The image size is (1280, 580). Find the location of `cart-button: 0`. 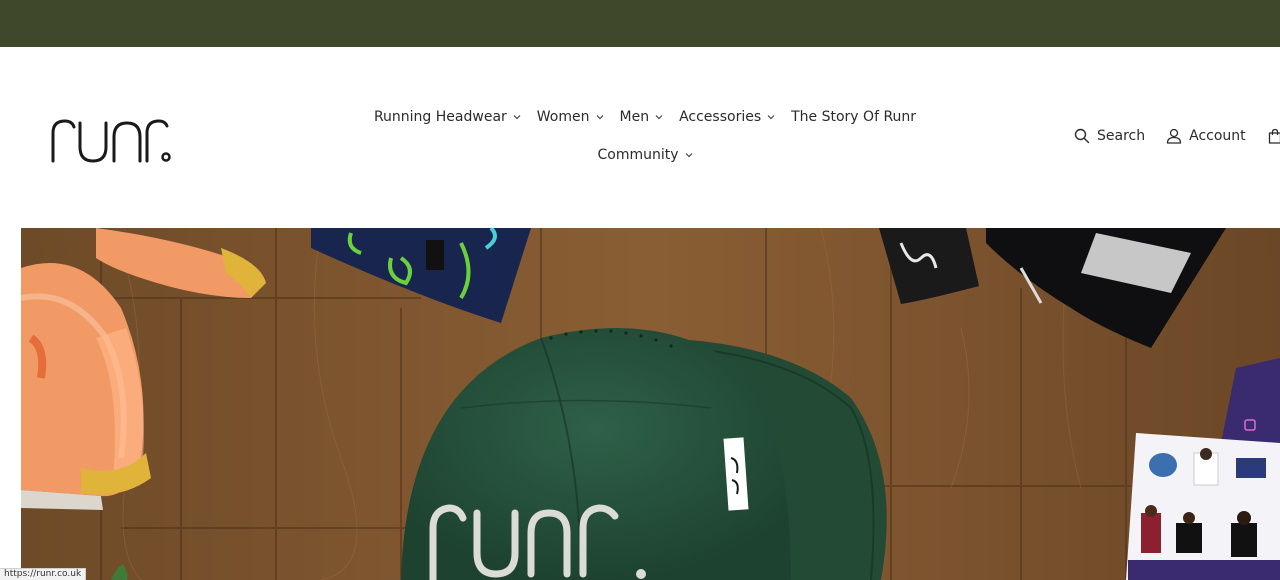

cart-button: 0 is located at coordinates (1273, 136).